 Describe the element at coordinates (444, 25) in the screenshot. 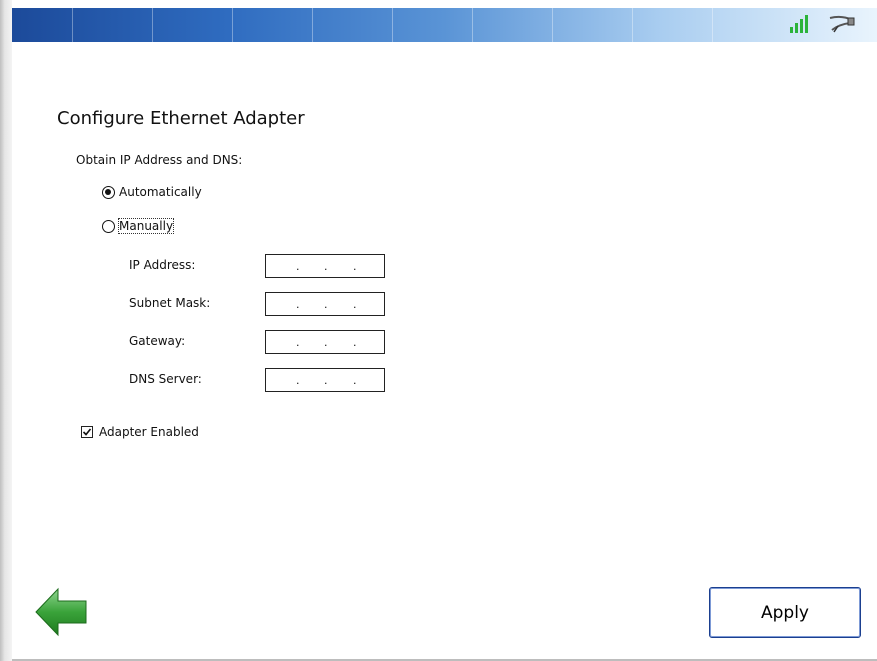

I see `header-bar` at that location.